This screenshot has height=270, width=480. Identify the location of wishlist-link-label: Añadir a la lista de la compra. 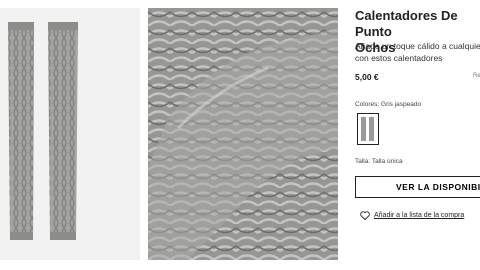
(419, 215).